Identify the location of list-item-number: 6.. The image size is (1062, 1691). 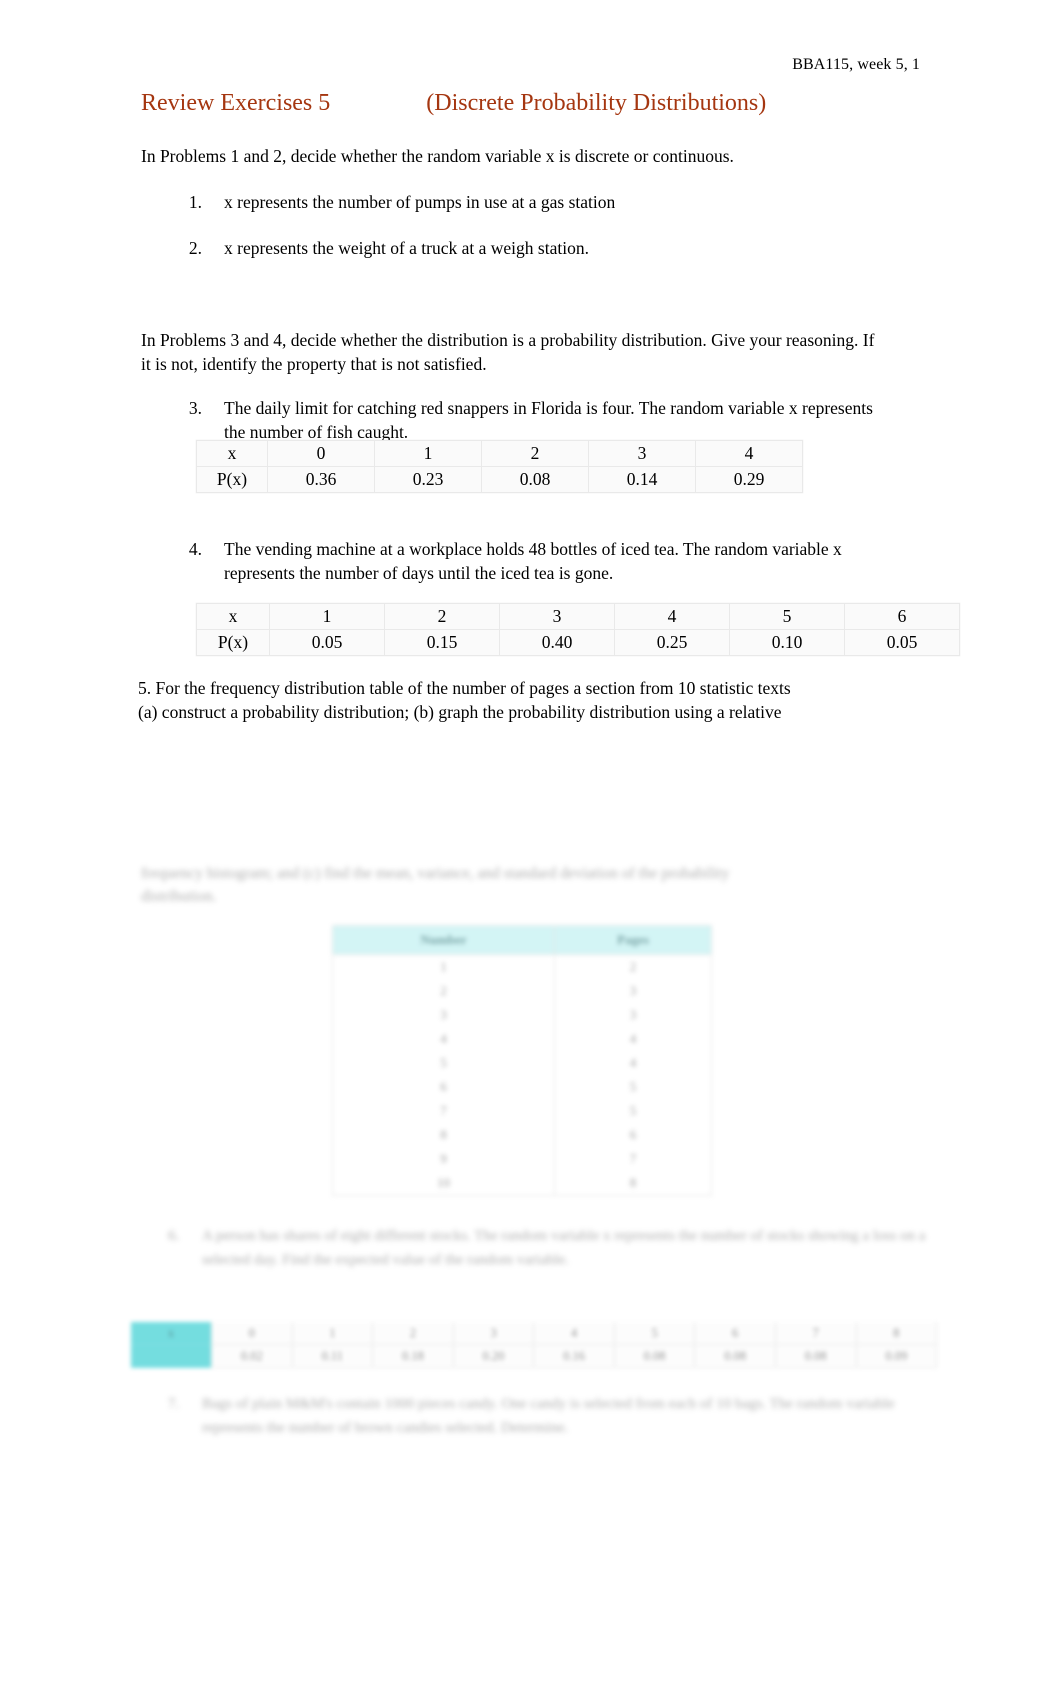
(174, 1236).